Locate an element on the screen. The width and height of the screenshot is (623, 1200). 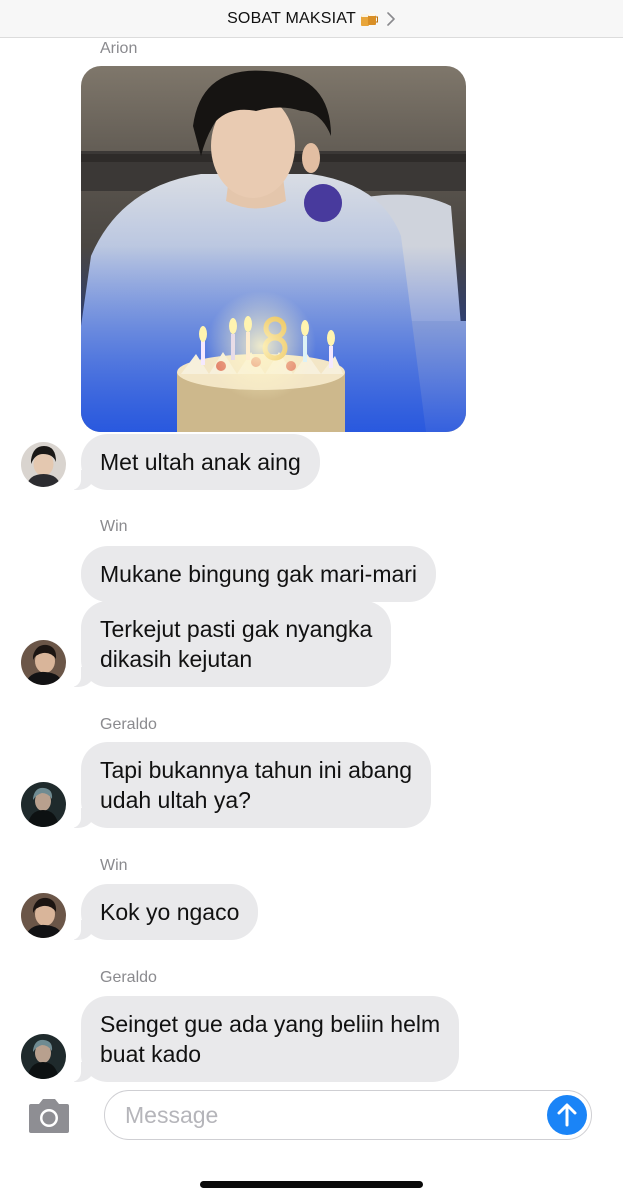
avatar-arion is located at coordinates (43, 464).